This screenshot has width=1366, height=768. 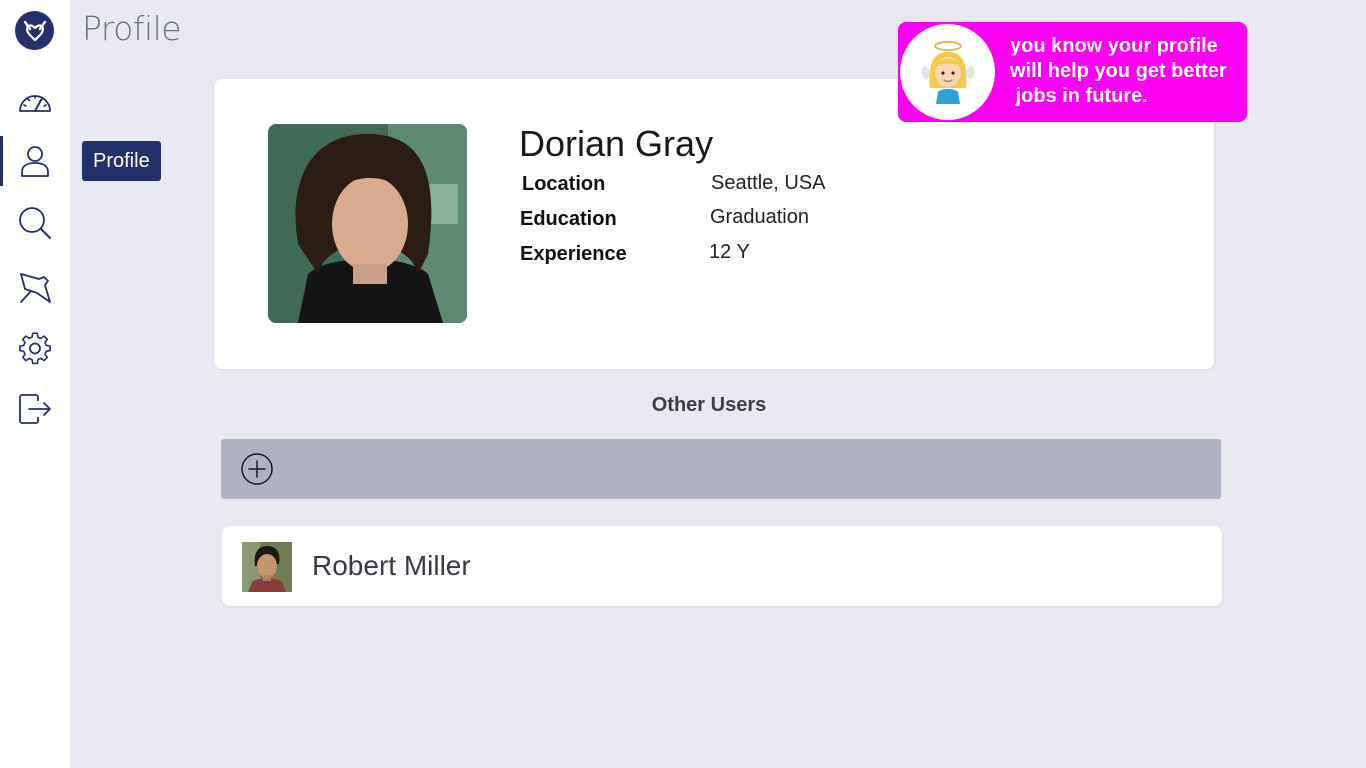 I want to click on location-label: Location, so click(x=564, y=184).